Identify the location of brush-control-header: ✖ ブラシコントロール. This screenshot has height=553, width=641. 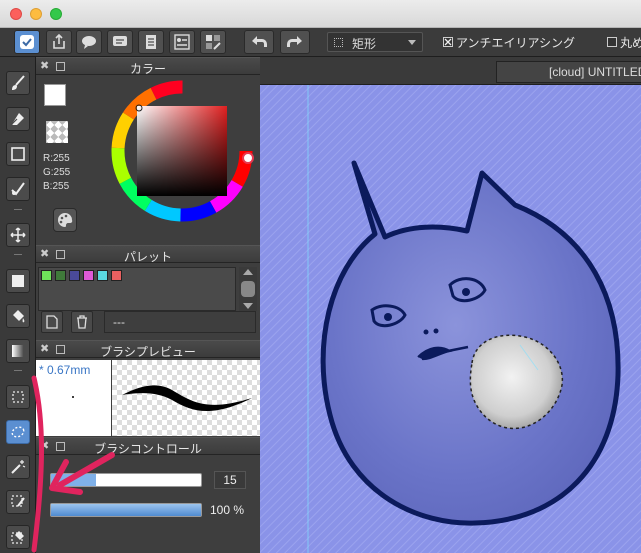
(148, 446).